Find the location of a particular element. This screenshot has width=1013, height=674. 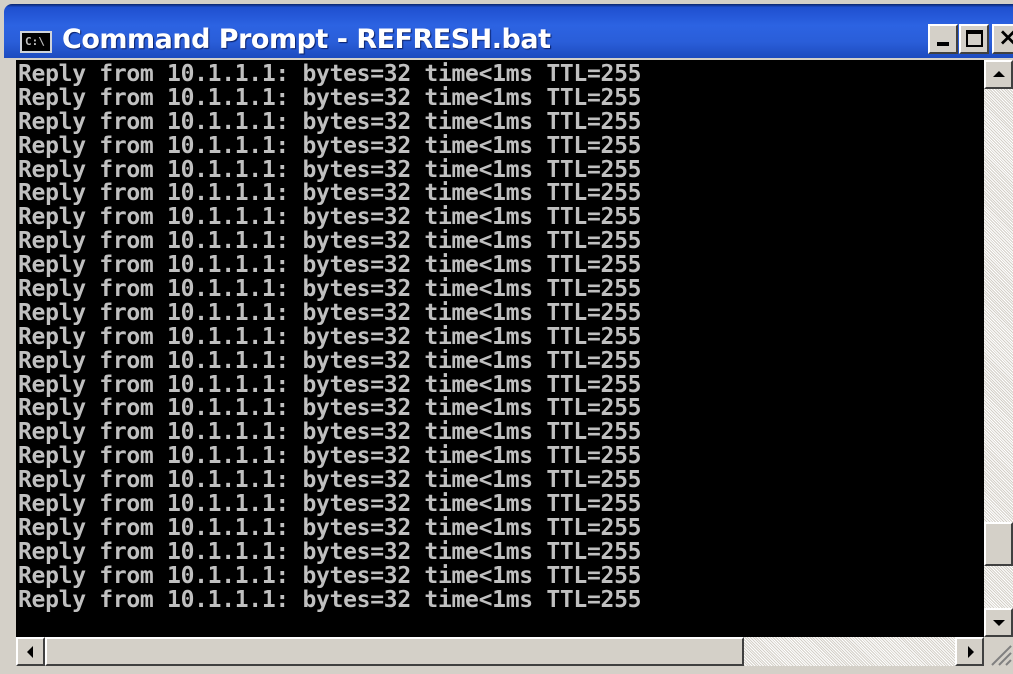

close-icon: × is located at coordinates (1005, 37).